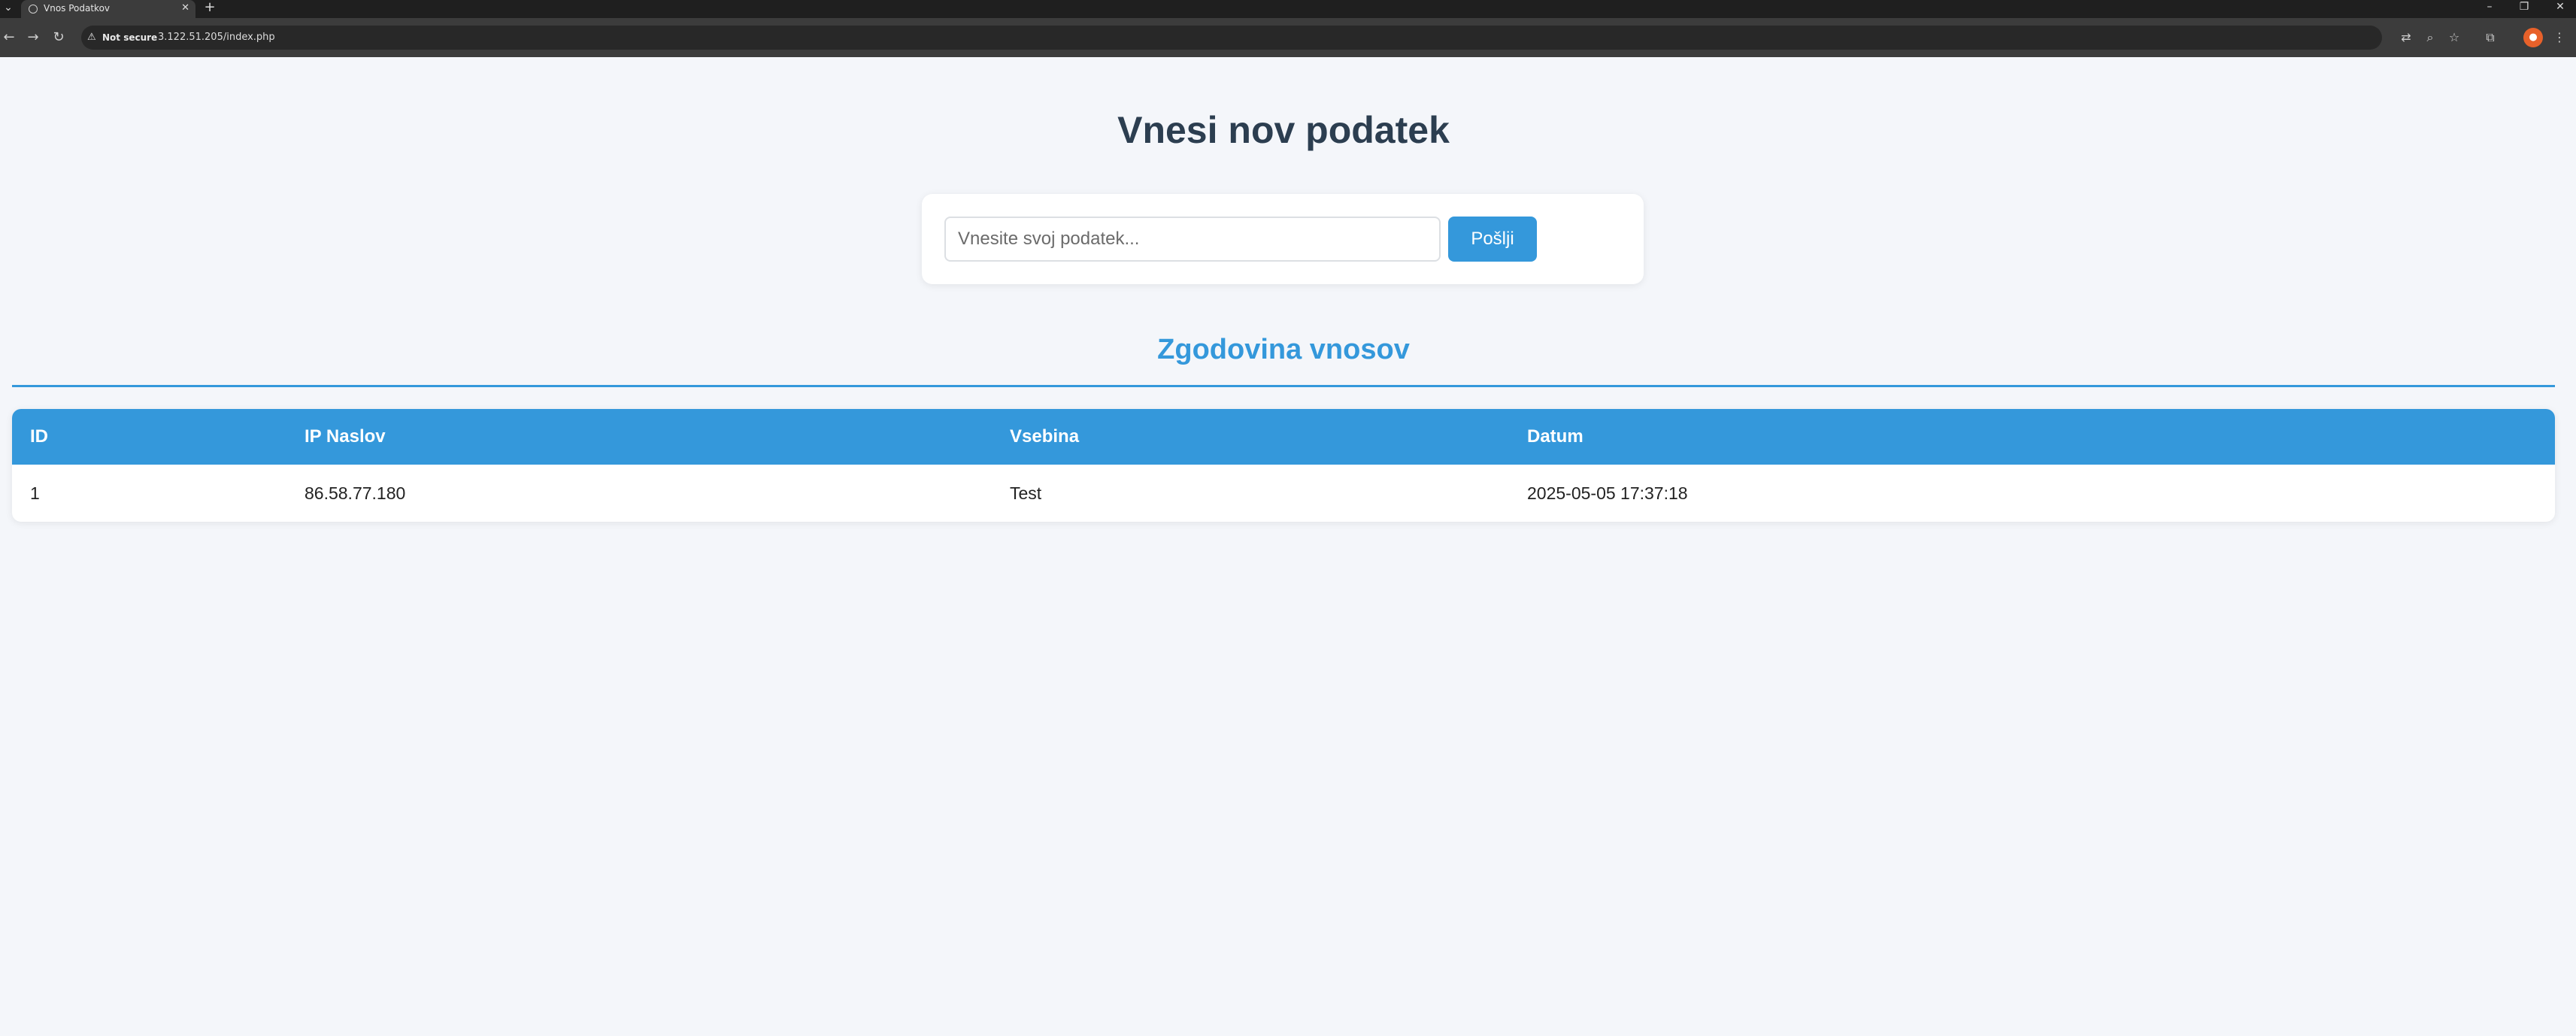 The height and width of the screenshot is (1036, 2576). Describe the element at coordinates (1288, 9) in the screenshot. I see `browser-tab-strip: ⌄ Vnos Podatkov ✕ + – ❐ ✕` at that location.